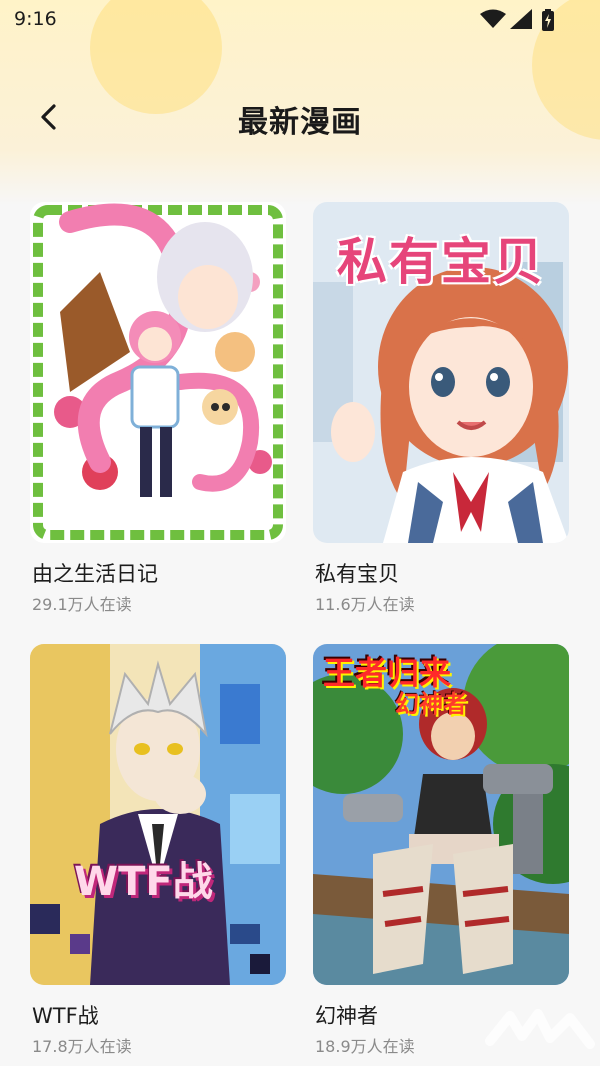 The width and height of the screenshot is (600, 1066). I want to click on comic-cover: WTF战, so click(158, 814).